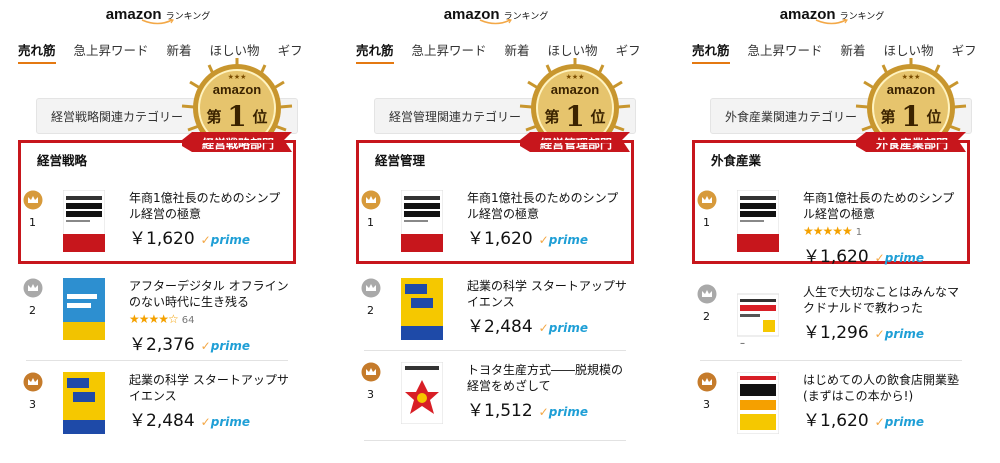  I want to click on book-cover-after-digital, so click(84, 309).